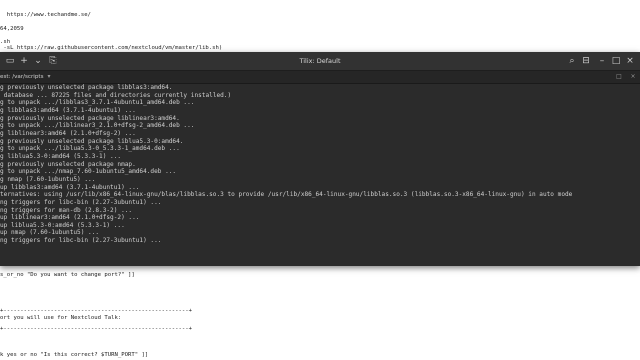 The width and height of the screenshot is (640, 360). What do you see at coordinates (633, 77) in the screenshot?
I see `session-close-icon: ×` at bounding box center [633, 77].